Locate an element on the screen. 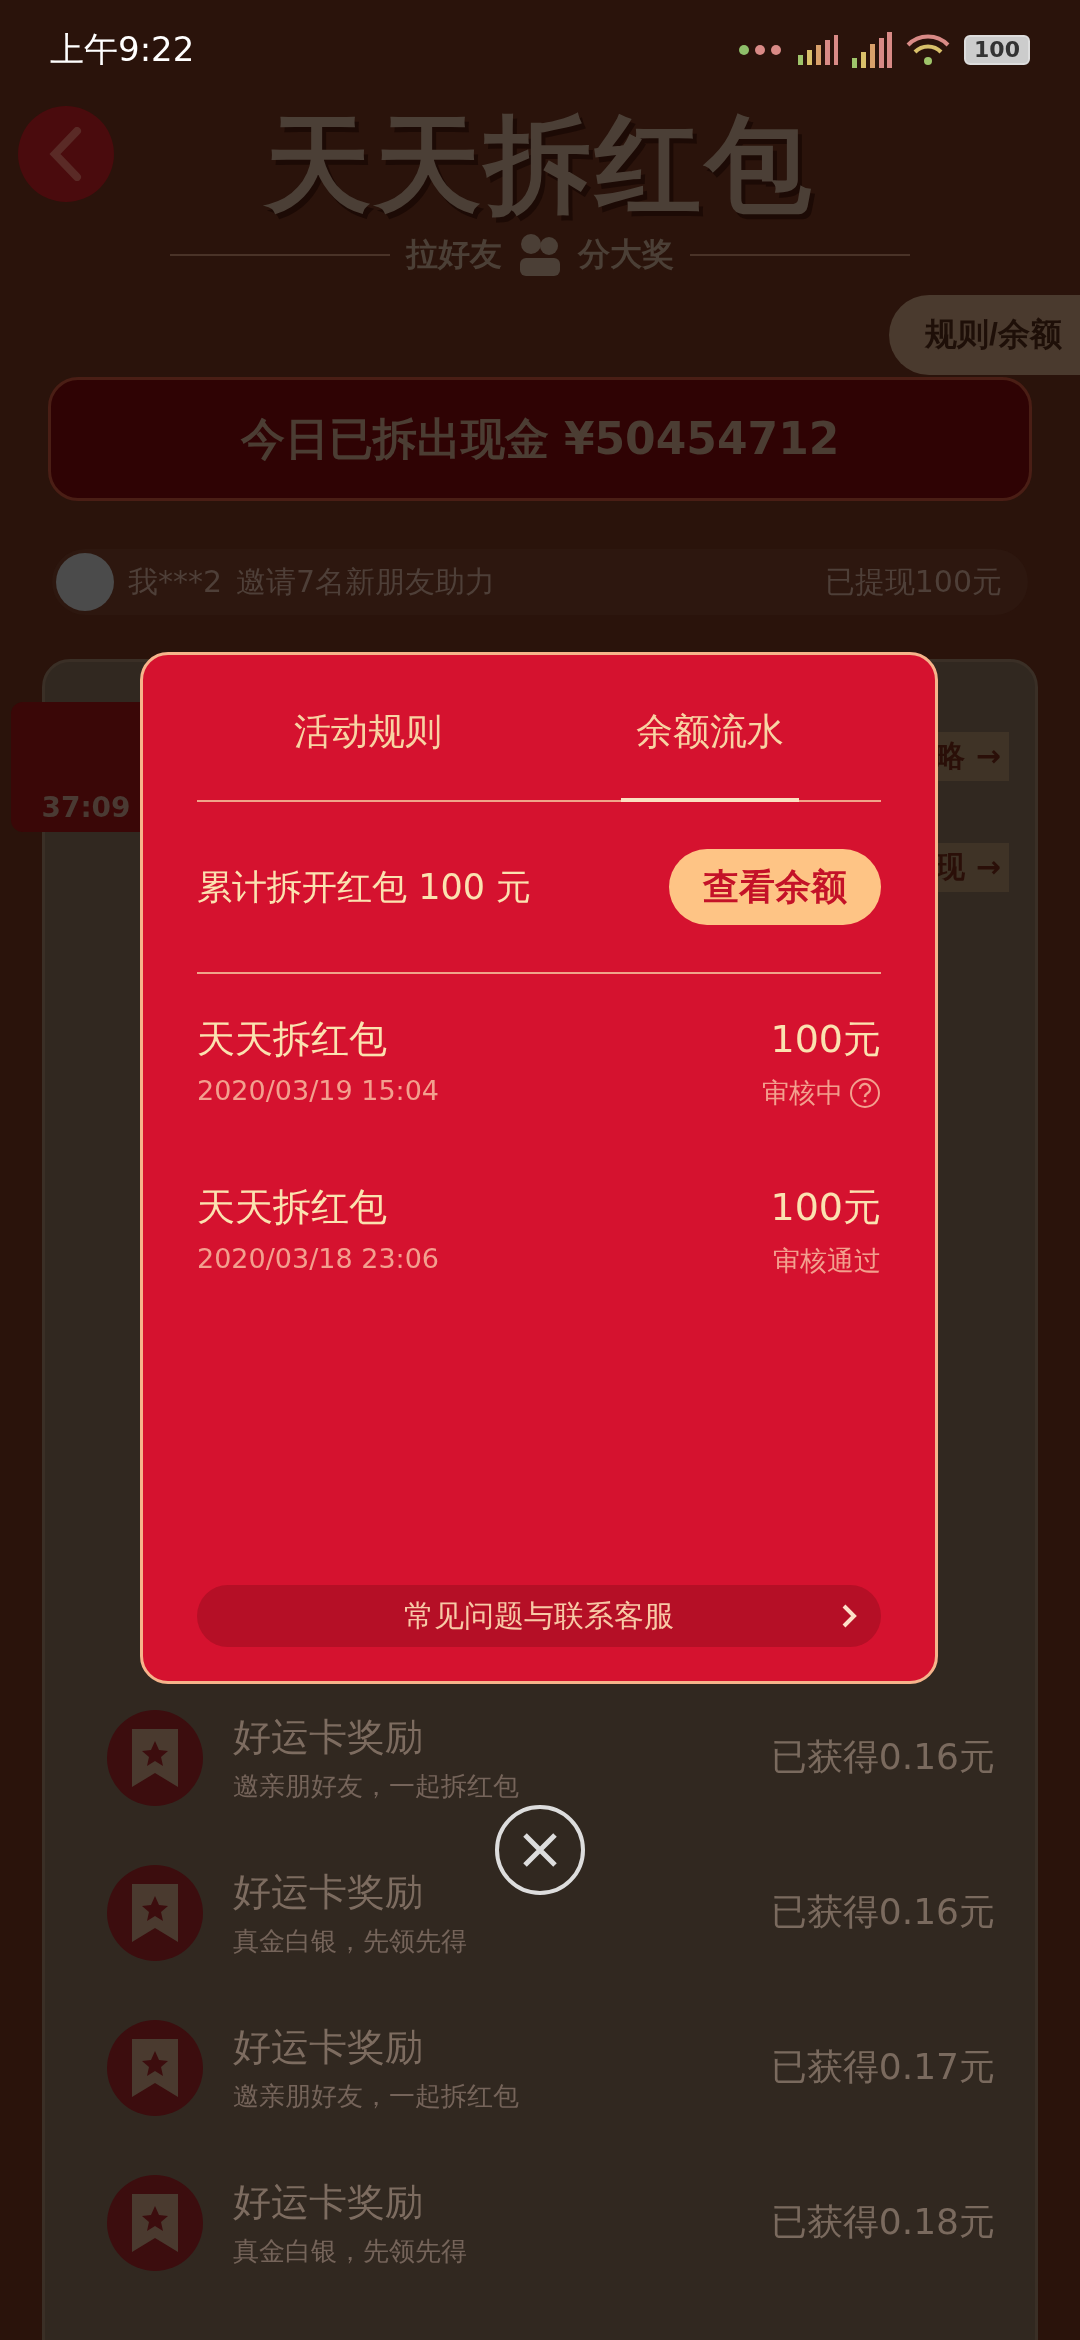  battery-icon: 100 is located at coordinates (997, 50).